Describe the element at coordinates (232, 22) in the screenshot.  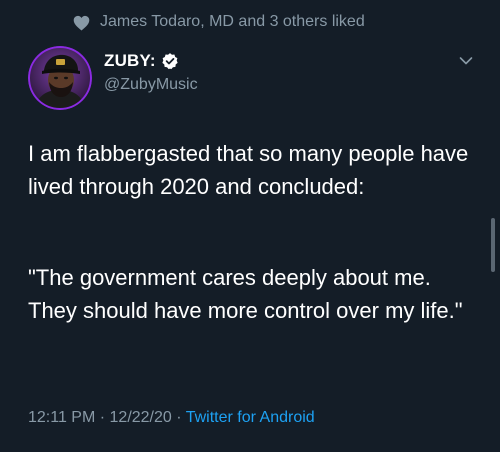
I see `liked-by-text: James Todaro, MD and 3 others liked` at that location.